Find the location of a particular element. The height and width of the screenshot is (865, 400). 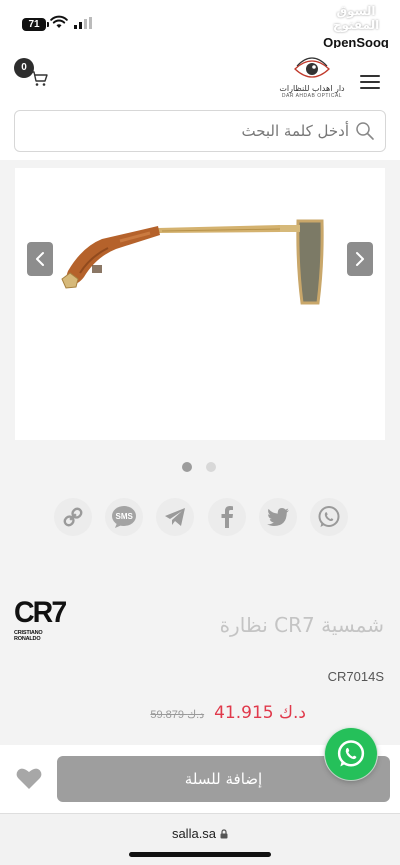

battery-indicator: 71 is located at coordinates (35, 24).